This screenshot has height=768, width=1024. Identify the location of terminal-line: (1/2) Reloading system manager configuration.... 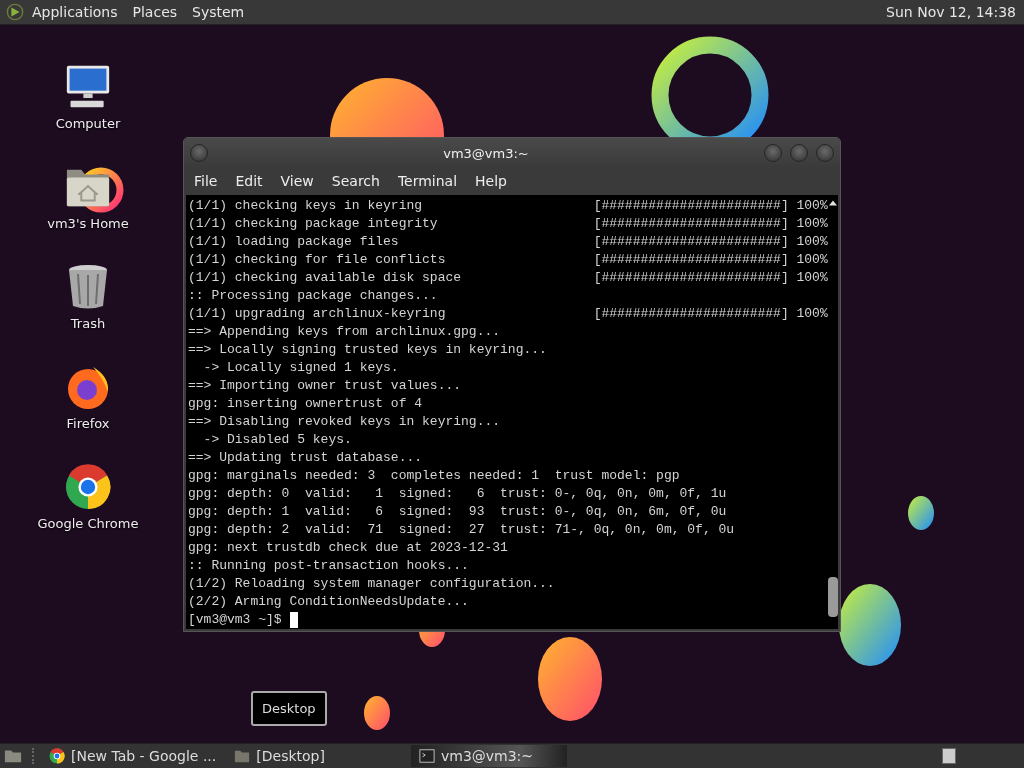
(372, 584).